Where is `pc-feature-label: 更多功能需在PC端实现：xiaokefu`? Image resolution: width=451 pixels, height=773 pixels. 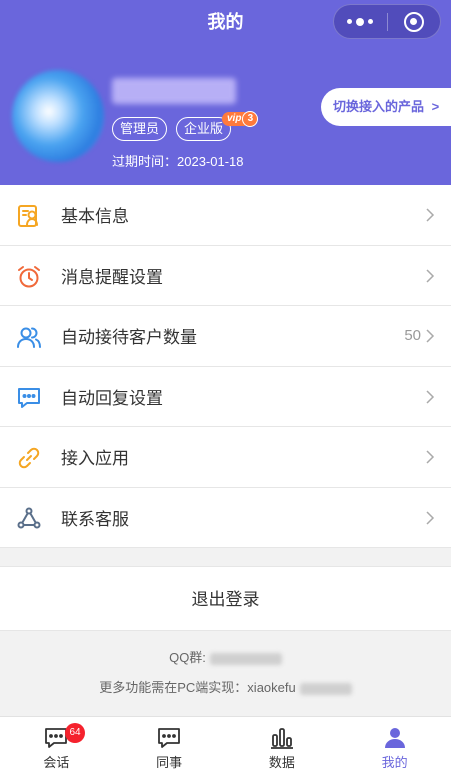
pc-feature-label: 更多功能需在PC端实现：xiaokefu is located at coordinates (197, 687).